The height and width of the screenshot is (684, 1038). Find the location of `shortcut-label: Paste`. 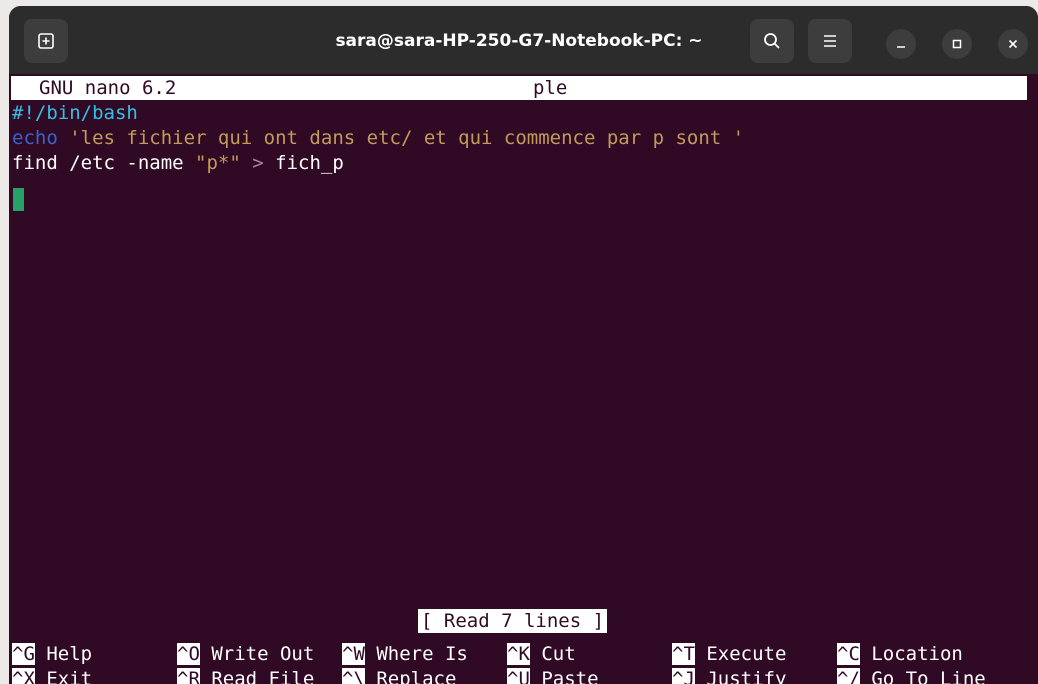

shortcut-label: Paste is located at coordinates (570, 676).